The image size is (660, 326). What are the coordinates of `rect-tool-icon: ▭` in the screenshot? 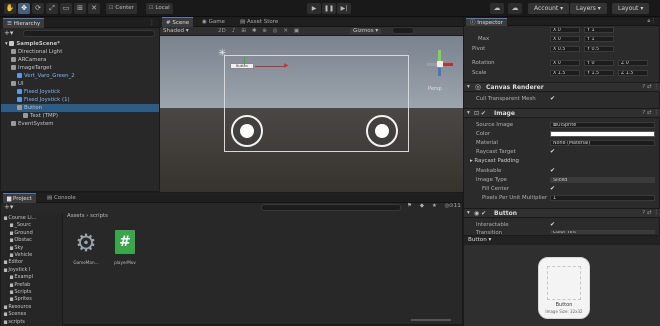 It's located at (66, 8).